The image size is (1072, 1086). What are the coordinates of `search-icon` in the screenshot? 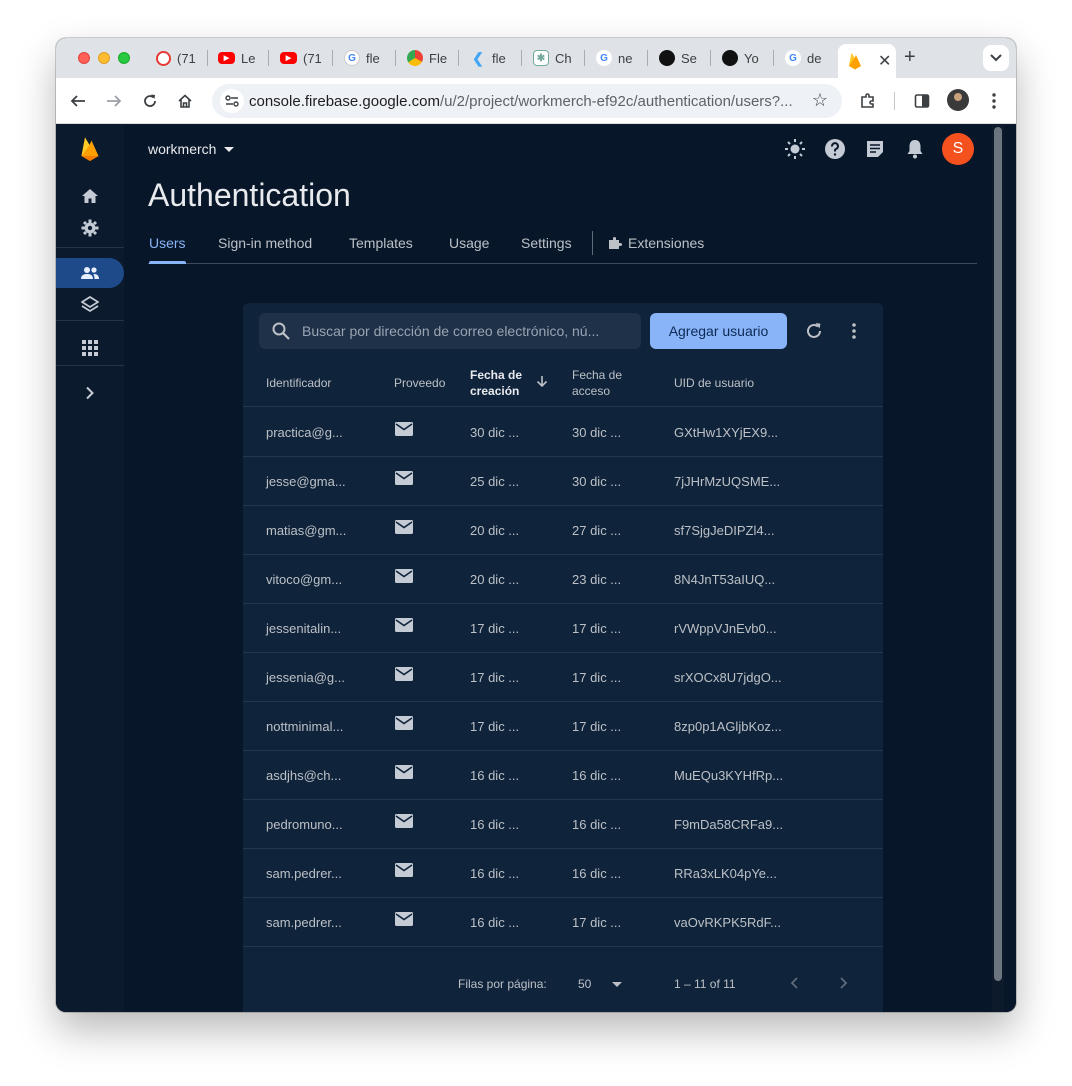 It's located at (281, 331).